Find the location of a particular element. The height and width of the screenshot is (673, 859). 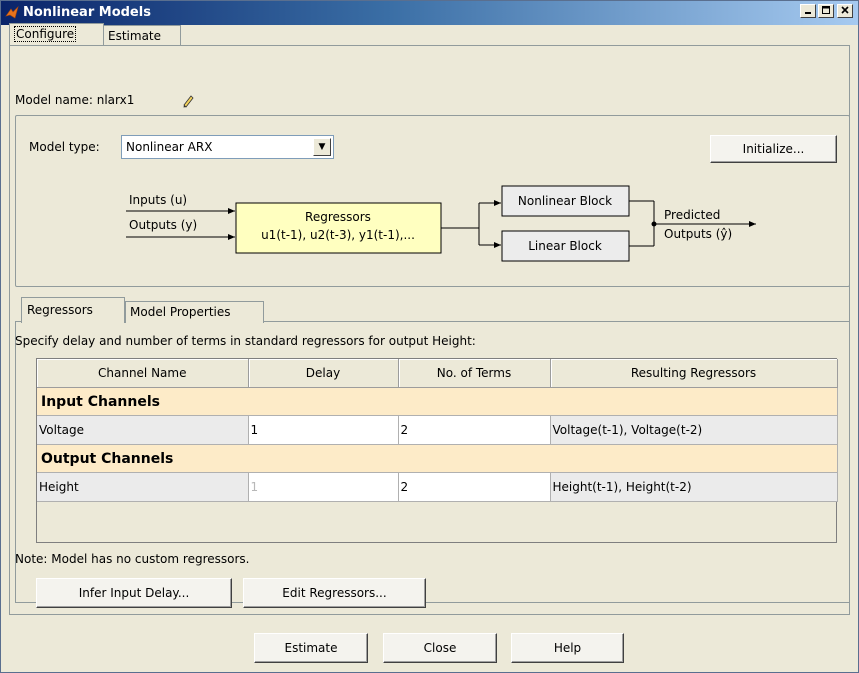

predicted-outputs-label: Outputs (ŷ) is located at coordinates (698, 234).